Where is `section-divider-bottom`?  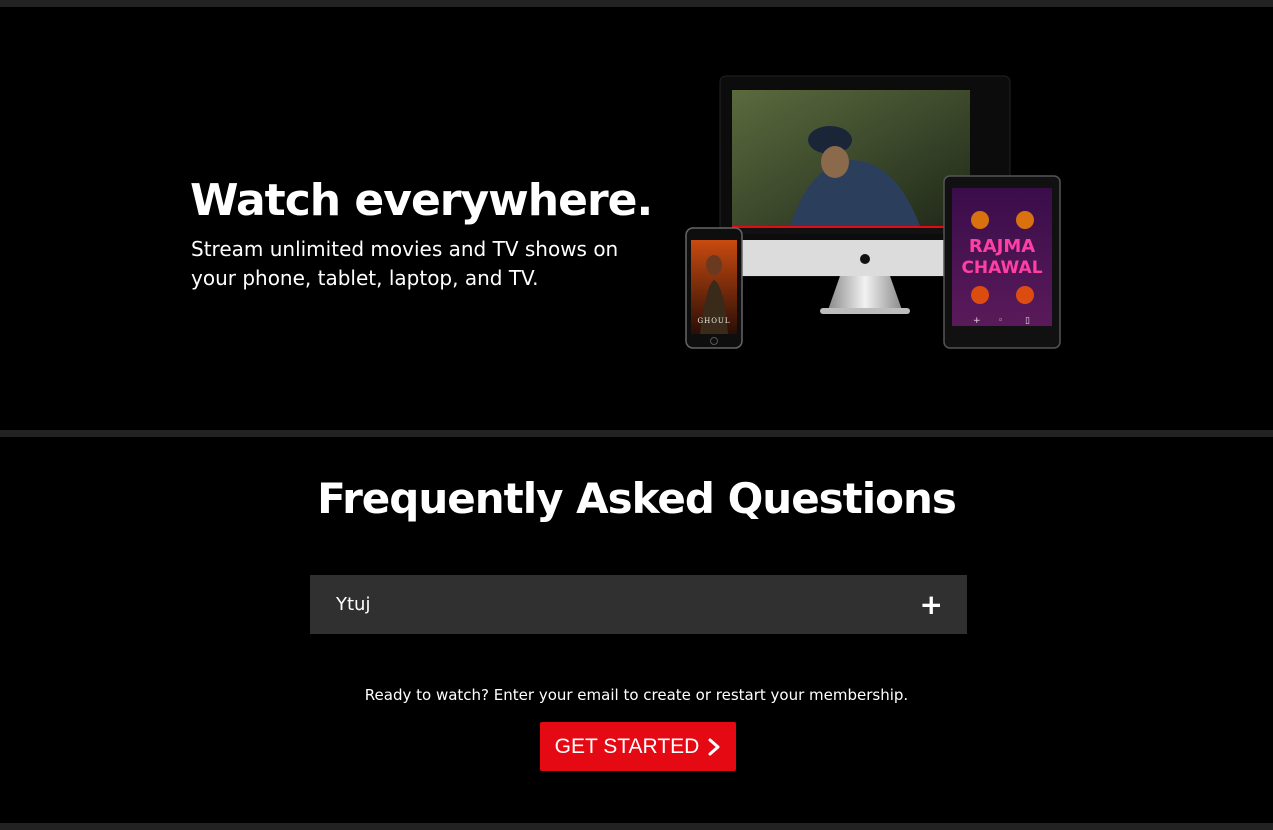
section-divider-bottom is located at coordinates (636, 826).